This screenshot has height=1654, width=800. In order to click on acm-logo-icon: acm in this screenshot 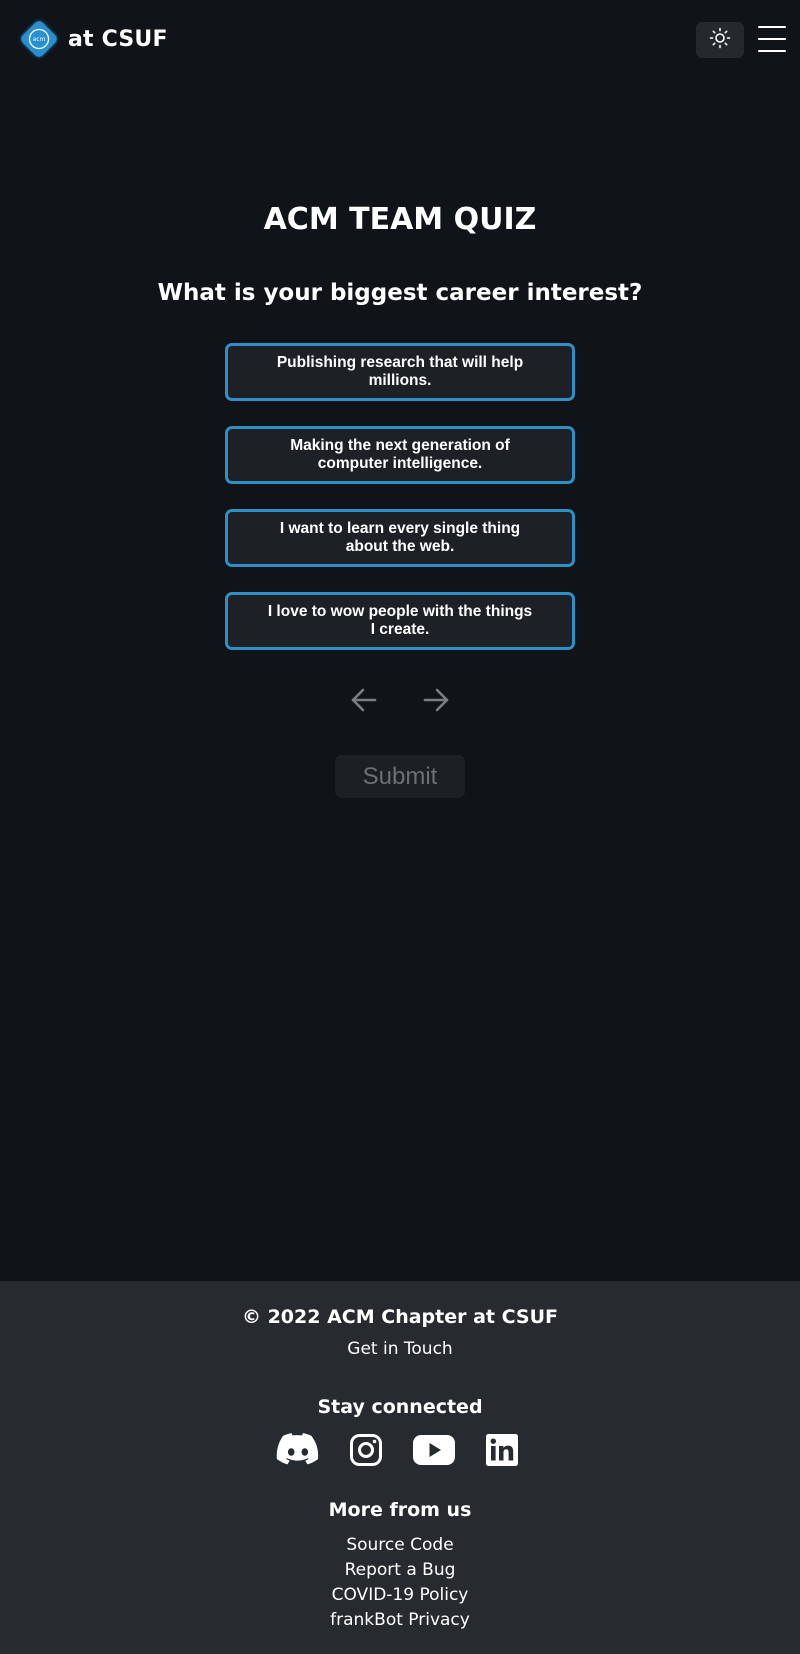, I will do `click(39, 39)`.